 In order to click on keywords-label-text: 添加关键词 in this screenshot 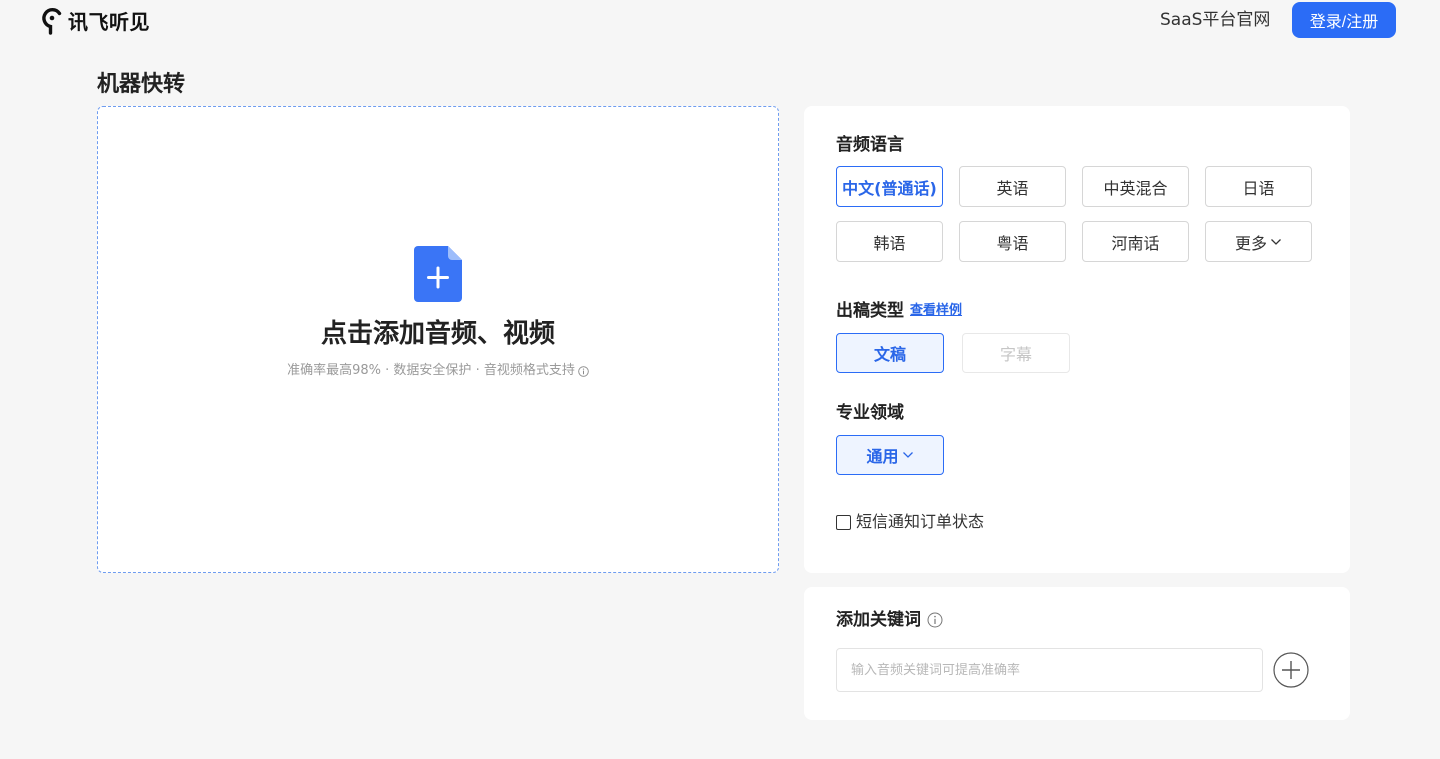, I will do `click(878, 620)`.